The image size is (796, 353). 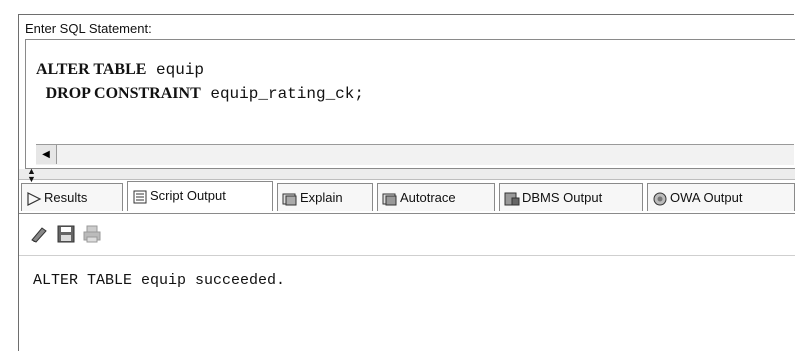 I want to click on play-arrow-icon, so click(x=34, y=198).